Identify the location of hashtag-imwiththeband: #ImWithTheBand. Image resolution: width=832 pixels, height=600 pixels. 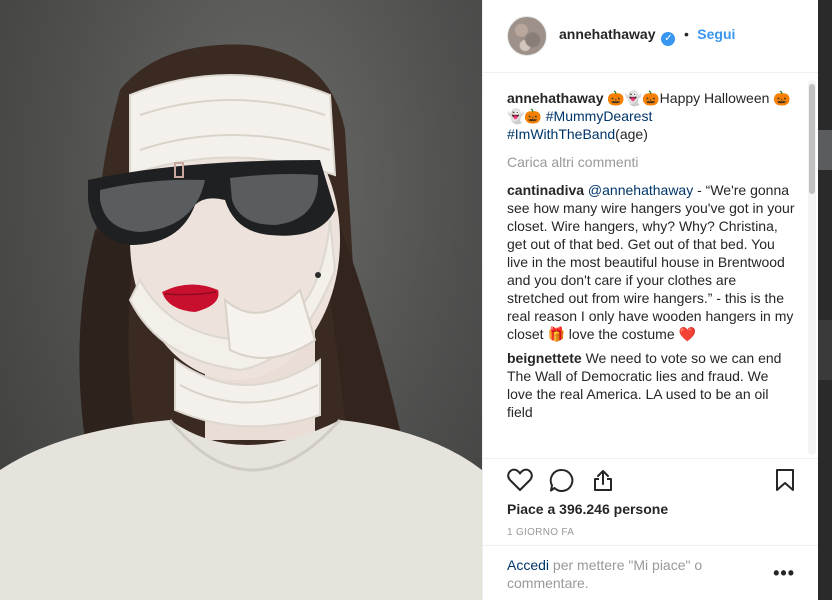
(561, 134).